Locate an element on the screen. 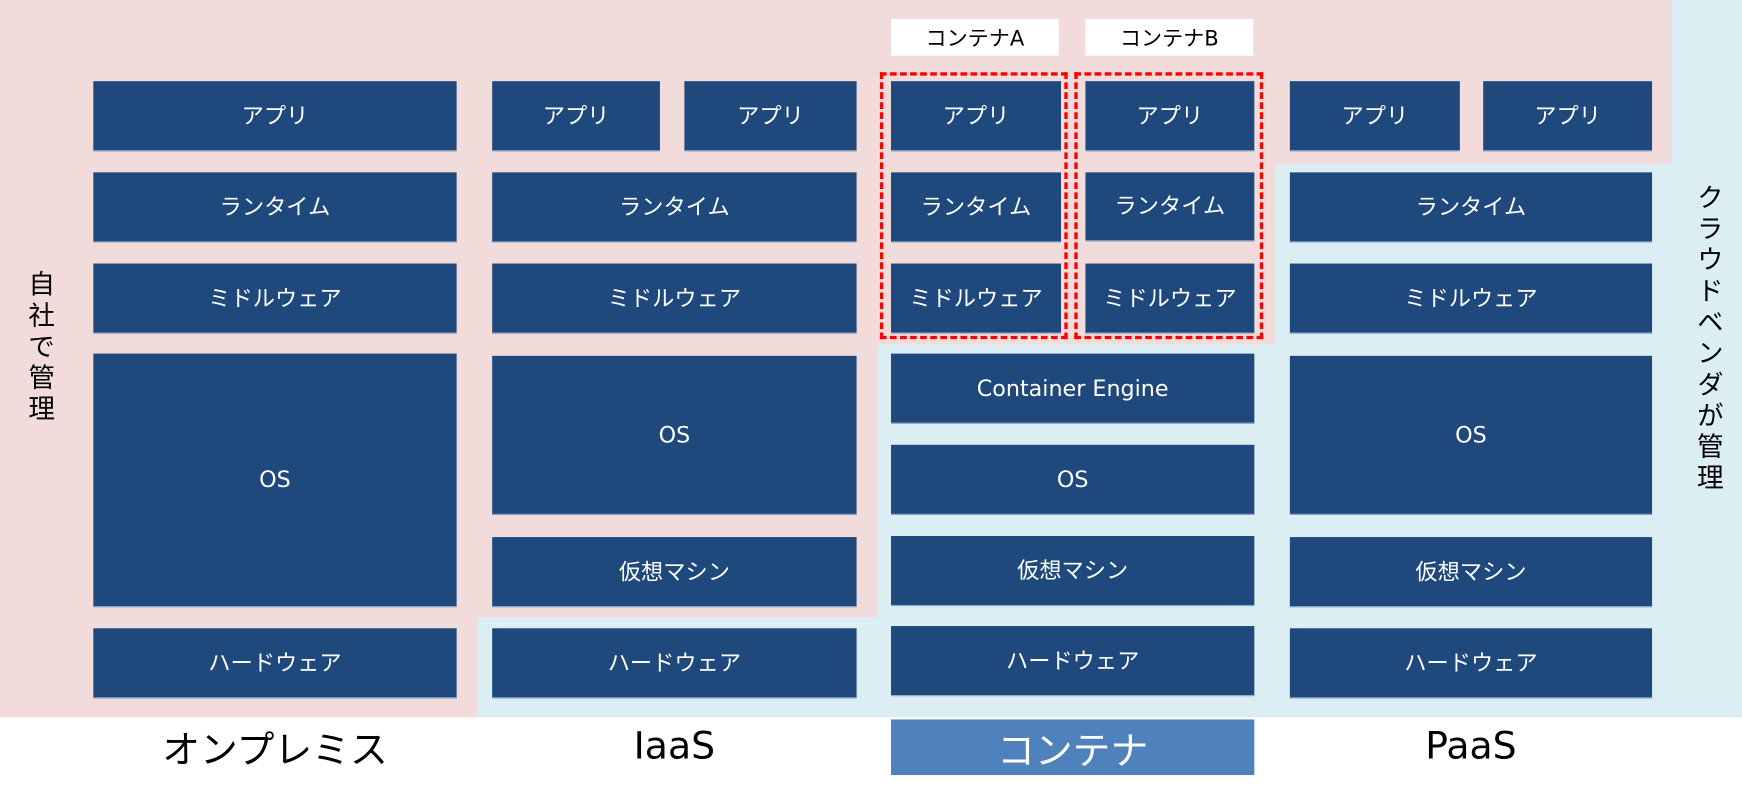 The height and width of the screenshot is (794, 1742). onprem-app: アプリ is located at coordinates (275, 116).